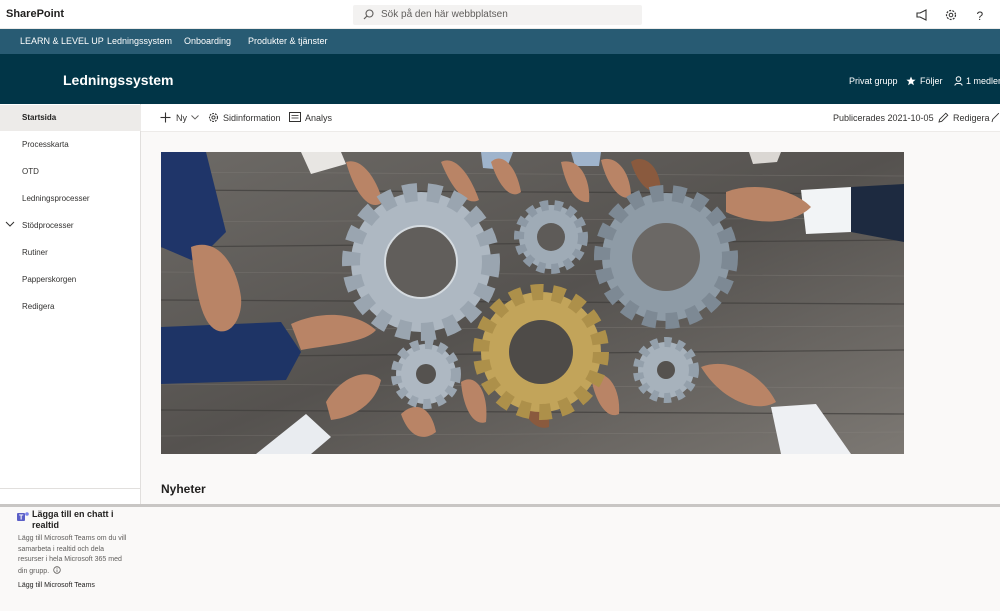 This screenshot has width=1000, height=611. What do you see at coordinates (45, 144) in the screenshot?
I see `nav-item-label: Processkarta` at bounding box center [45, 144].